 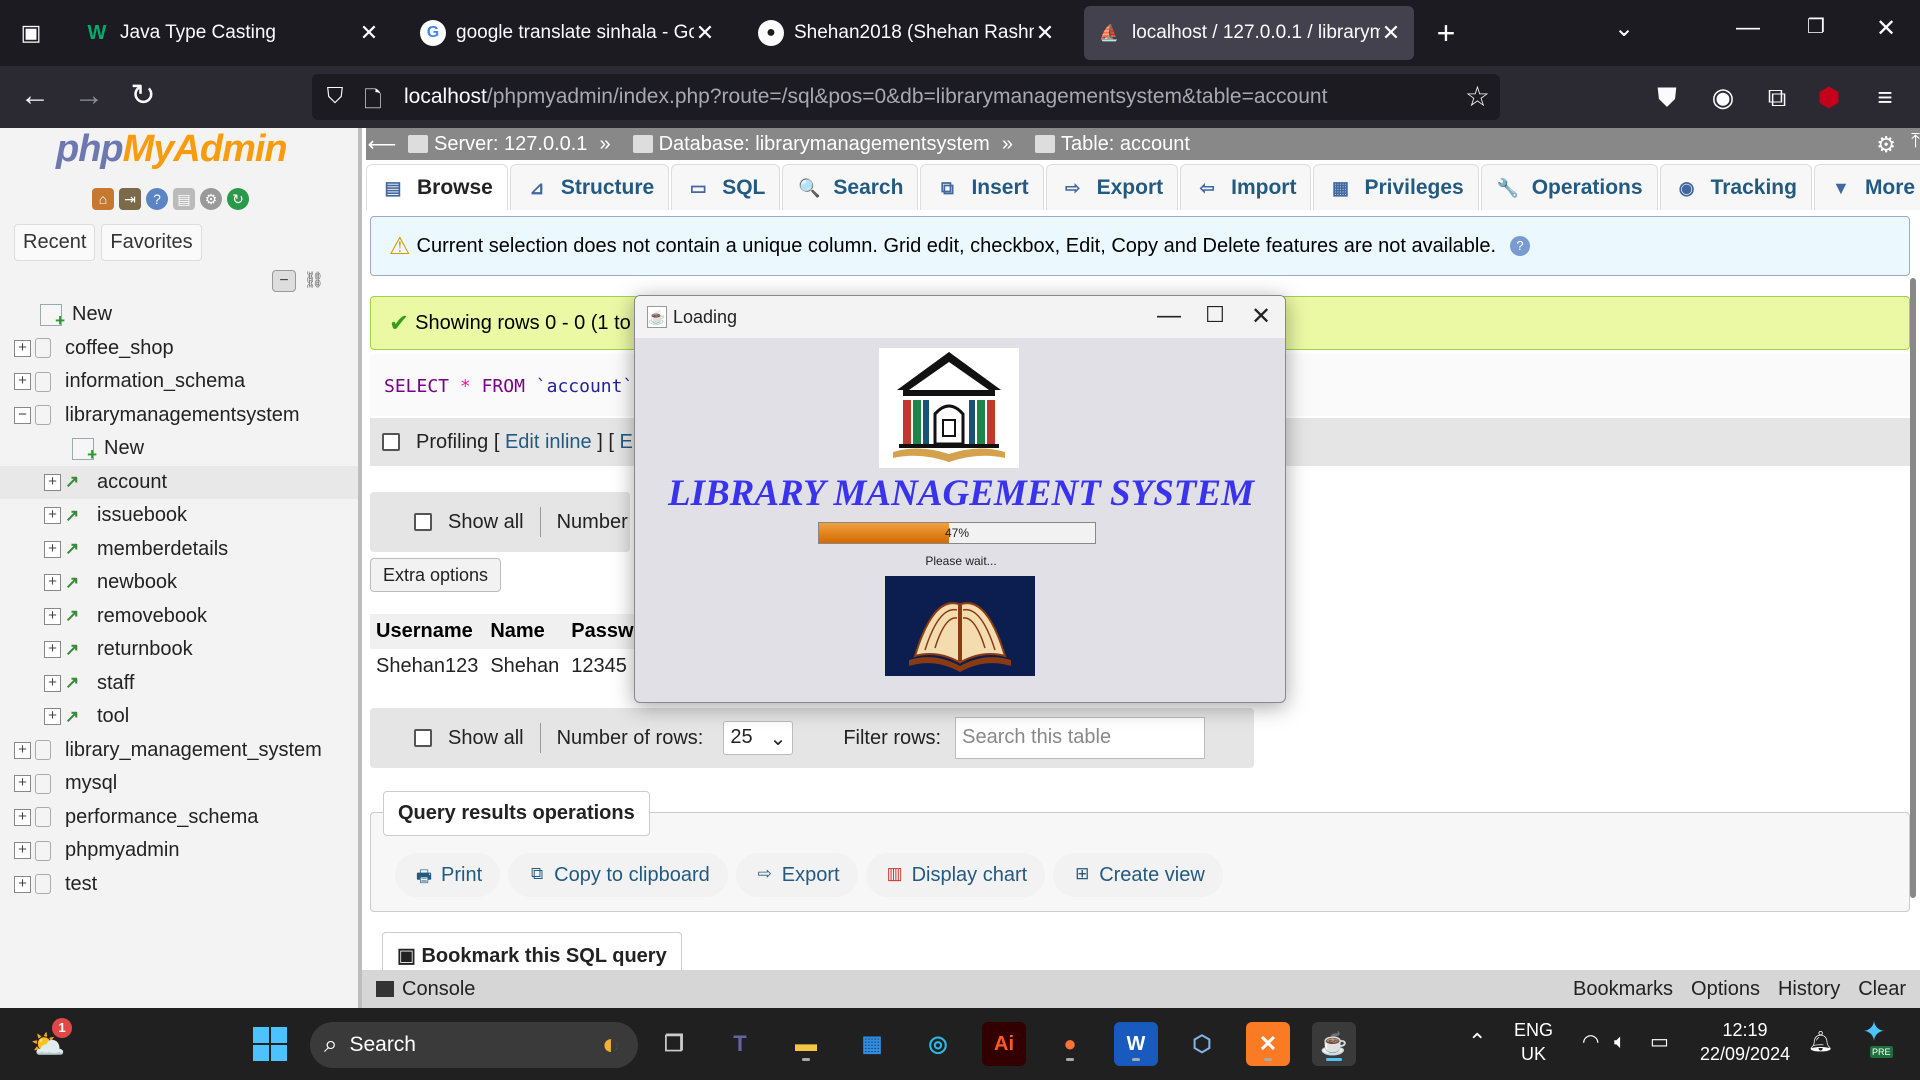 What do you see at coordinates (1816, 26) in the screenshot?
I see `restore-window-button: ❐` at bounding box center [1816, 26].